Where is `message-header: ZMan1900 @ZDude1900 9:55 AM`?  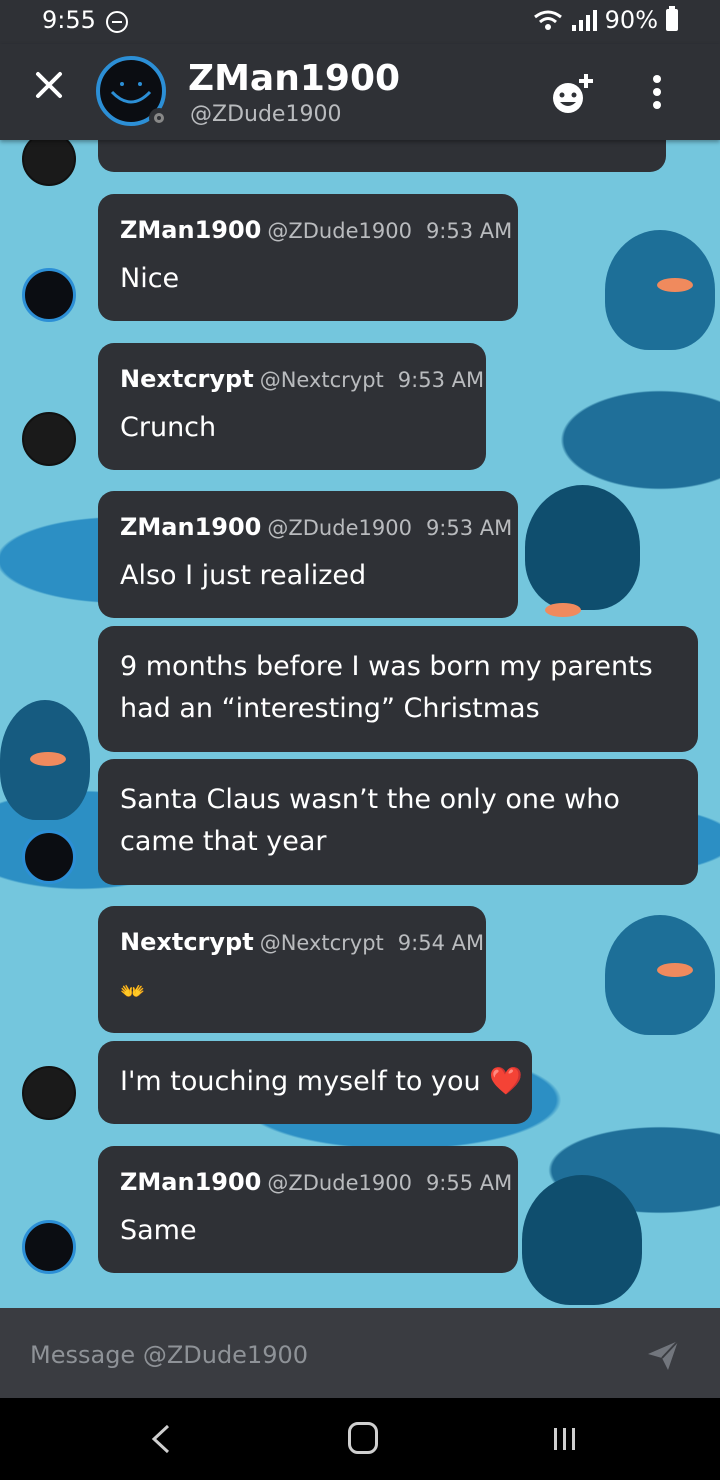 message-header: ZMan1900 @ZDude1900 9:55 AM is located at coordinates (316, 1182).